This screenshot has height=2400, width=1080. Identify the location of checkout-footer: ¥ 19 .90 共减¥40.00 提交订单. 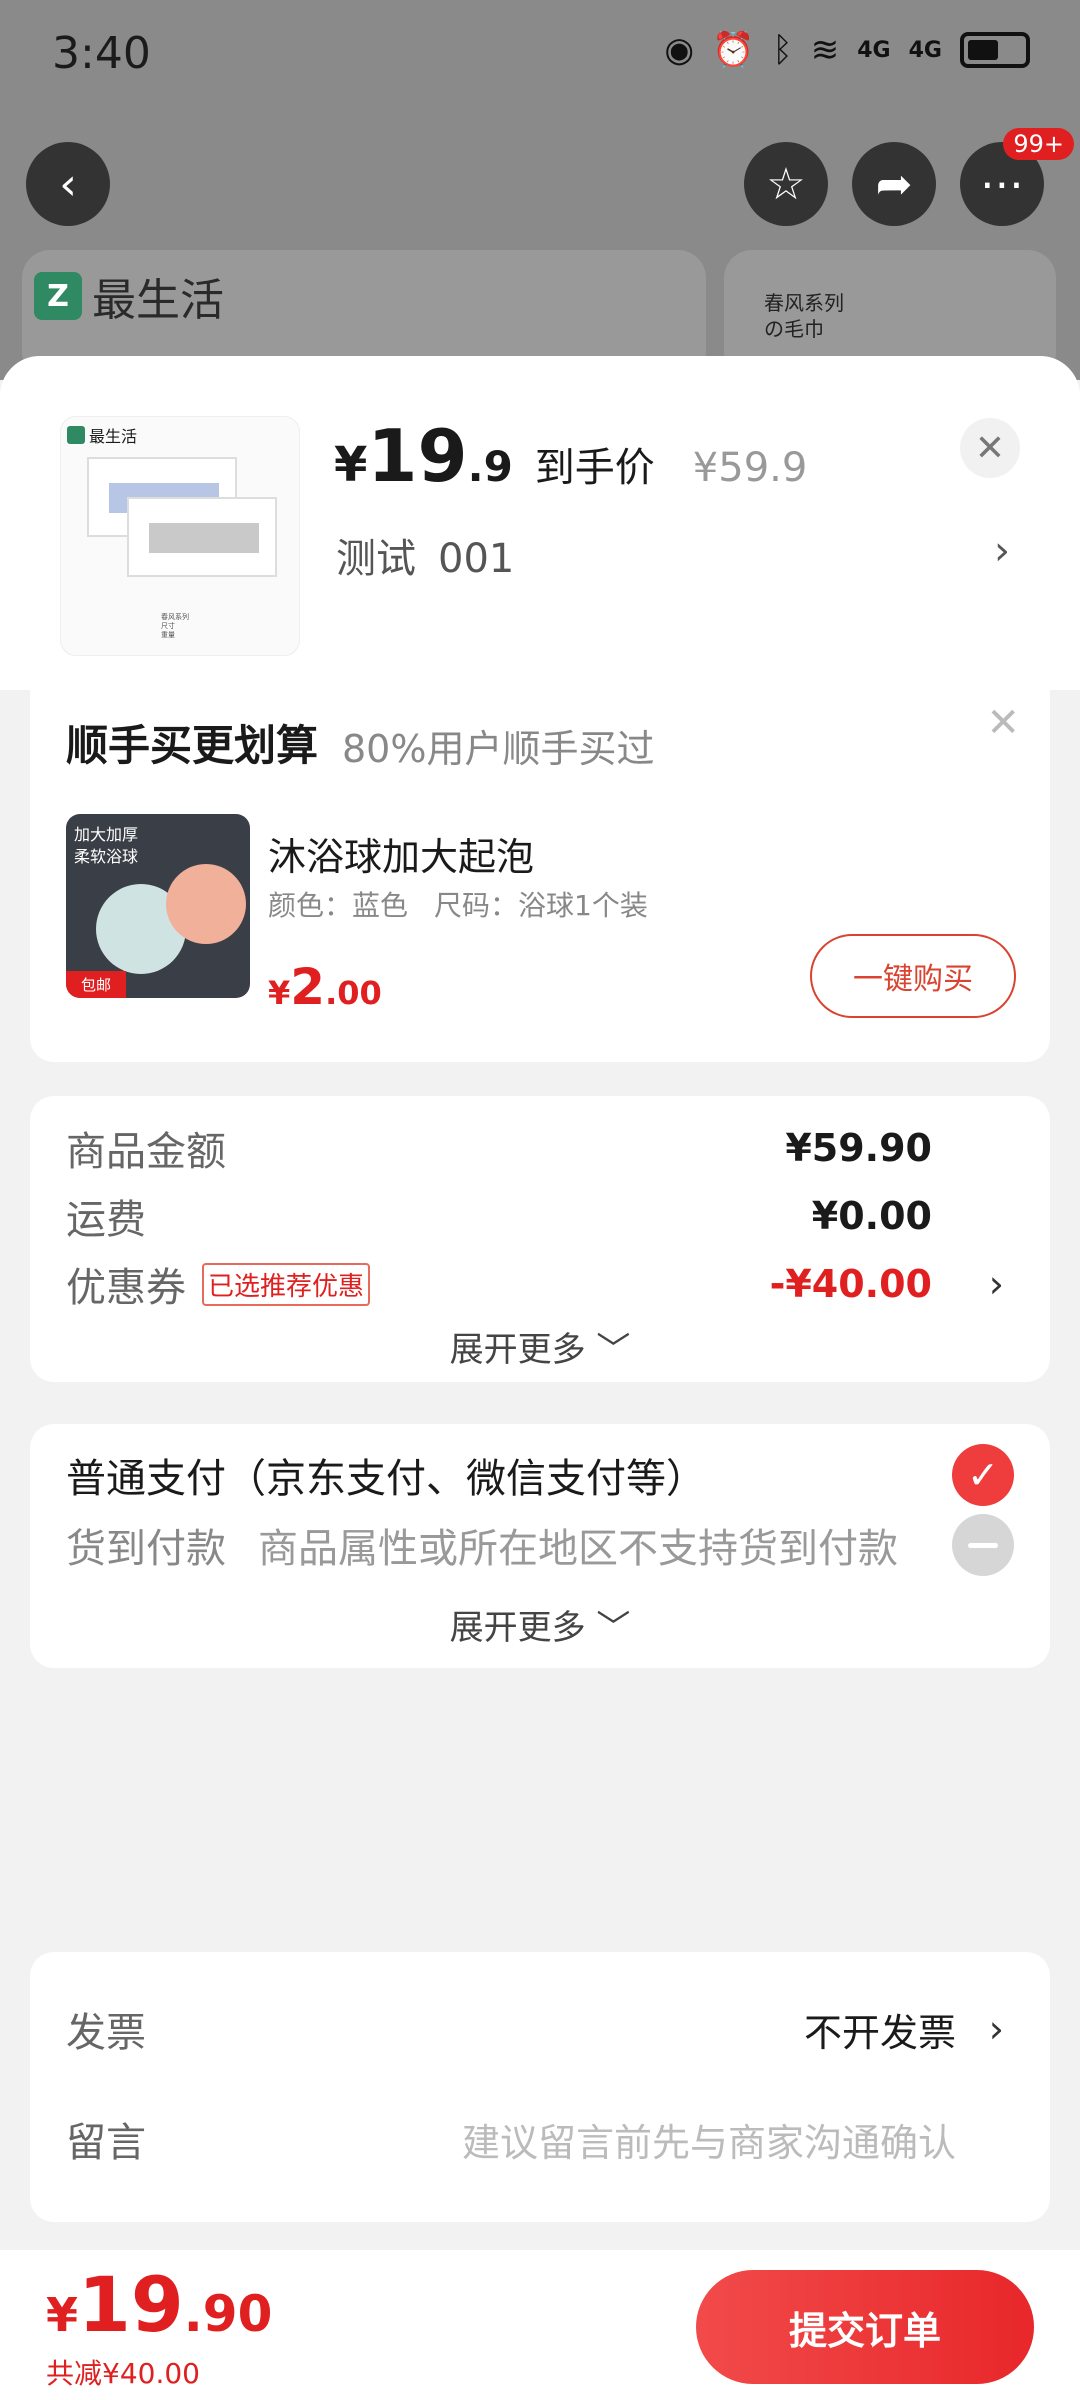
(540, 2325).